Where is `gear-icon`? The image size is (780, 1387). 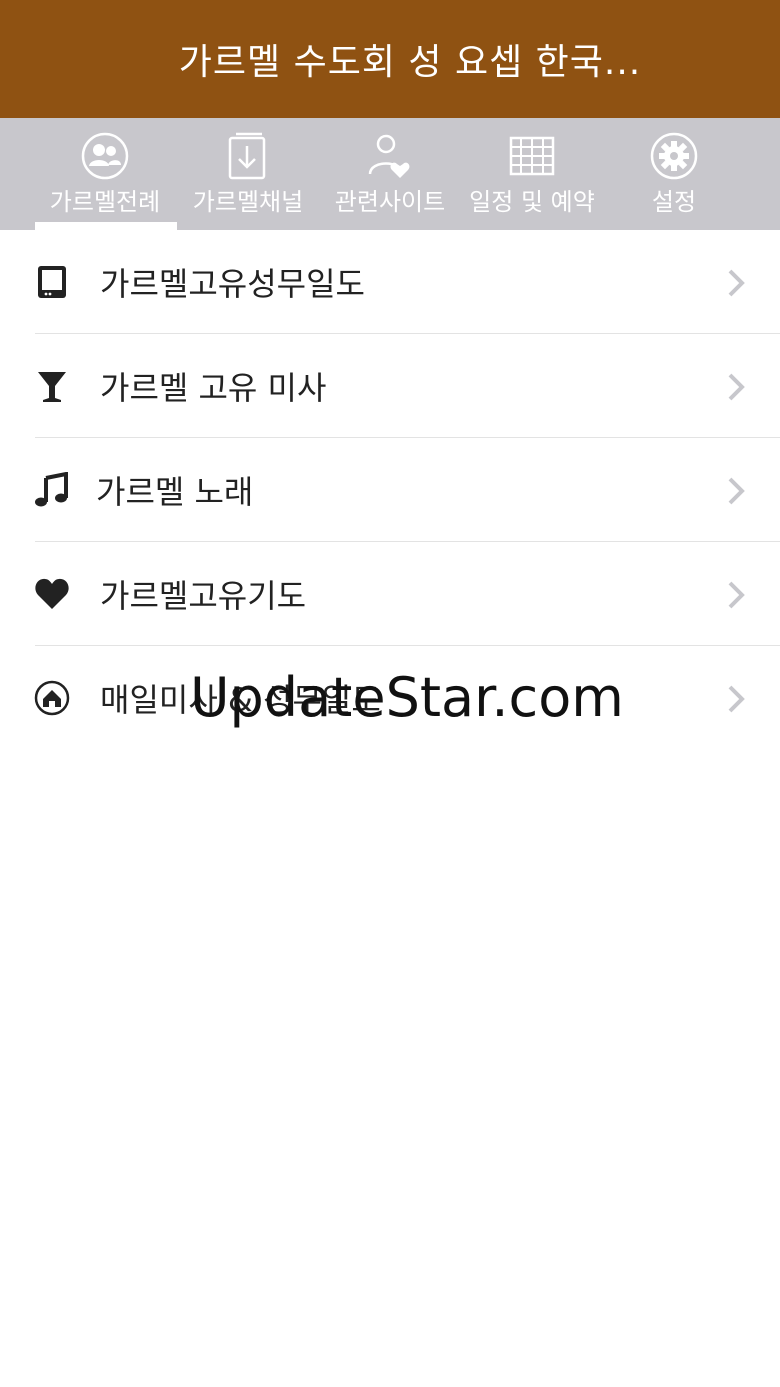
gear-icon is located at coordinates (674, 156).